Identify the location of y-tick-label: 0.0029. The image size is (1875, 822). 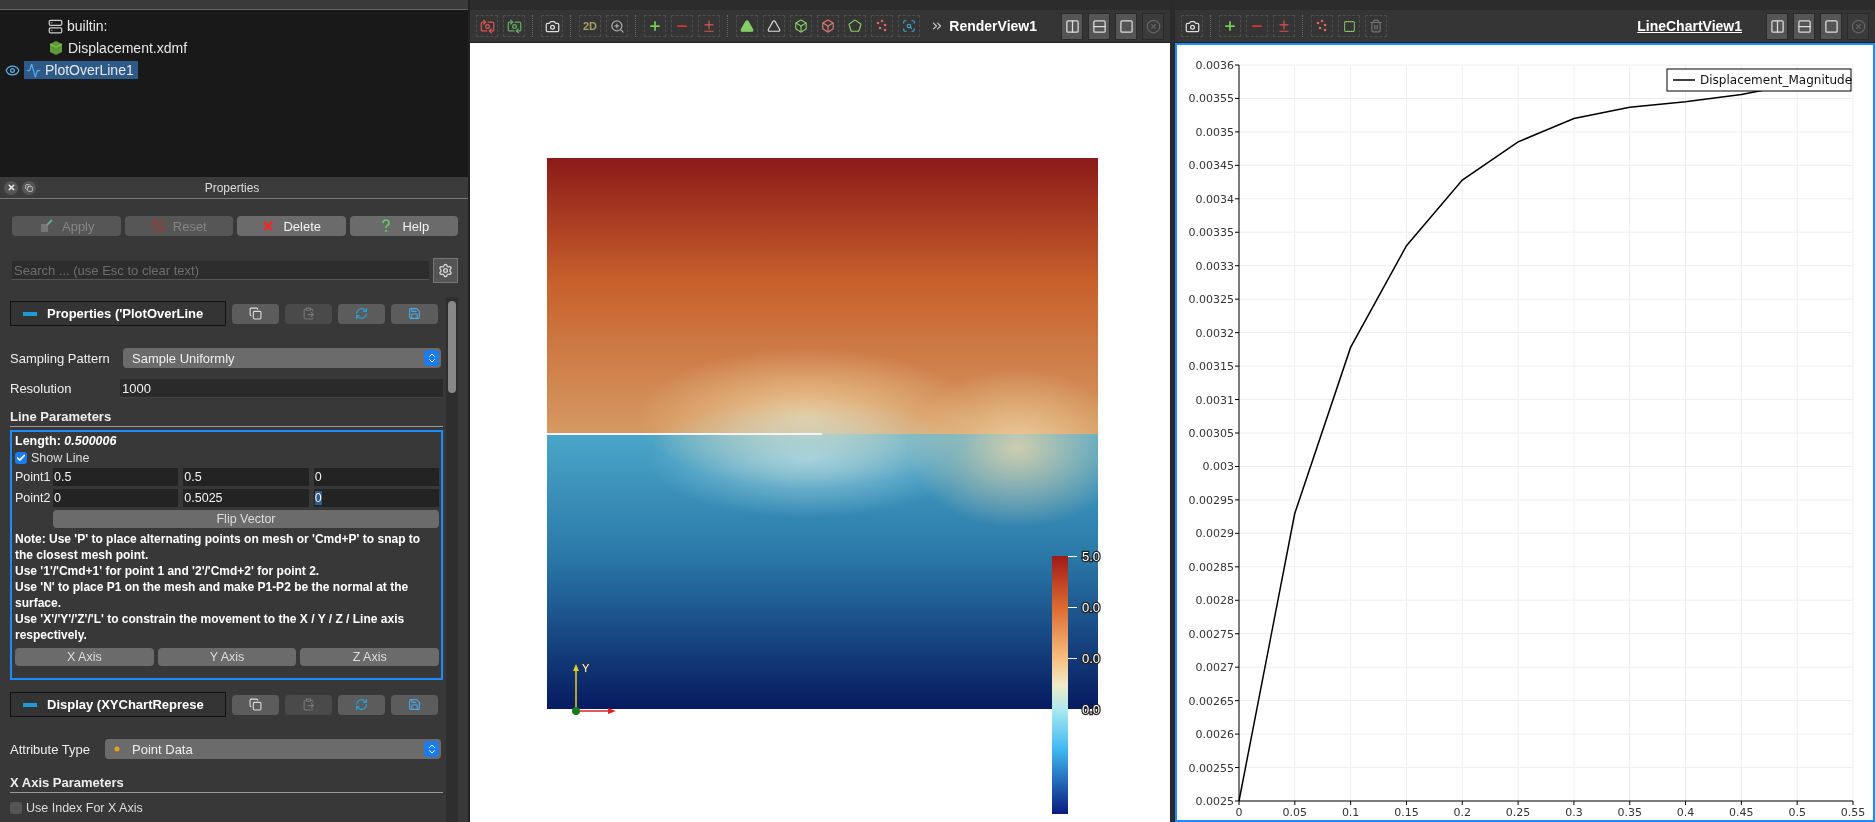
(1214, 534).